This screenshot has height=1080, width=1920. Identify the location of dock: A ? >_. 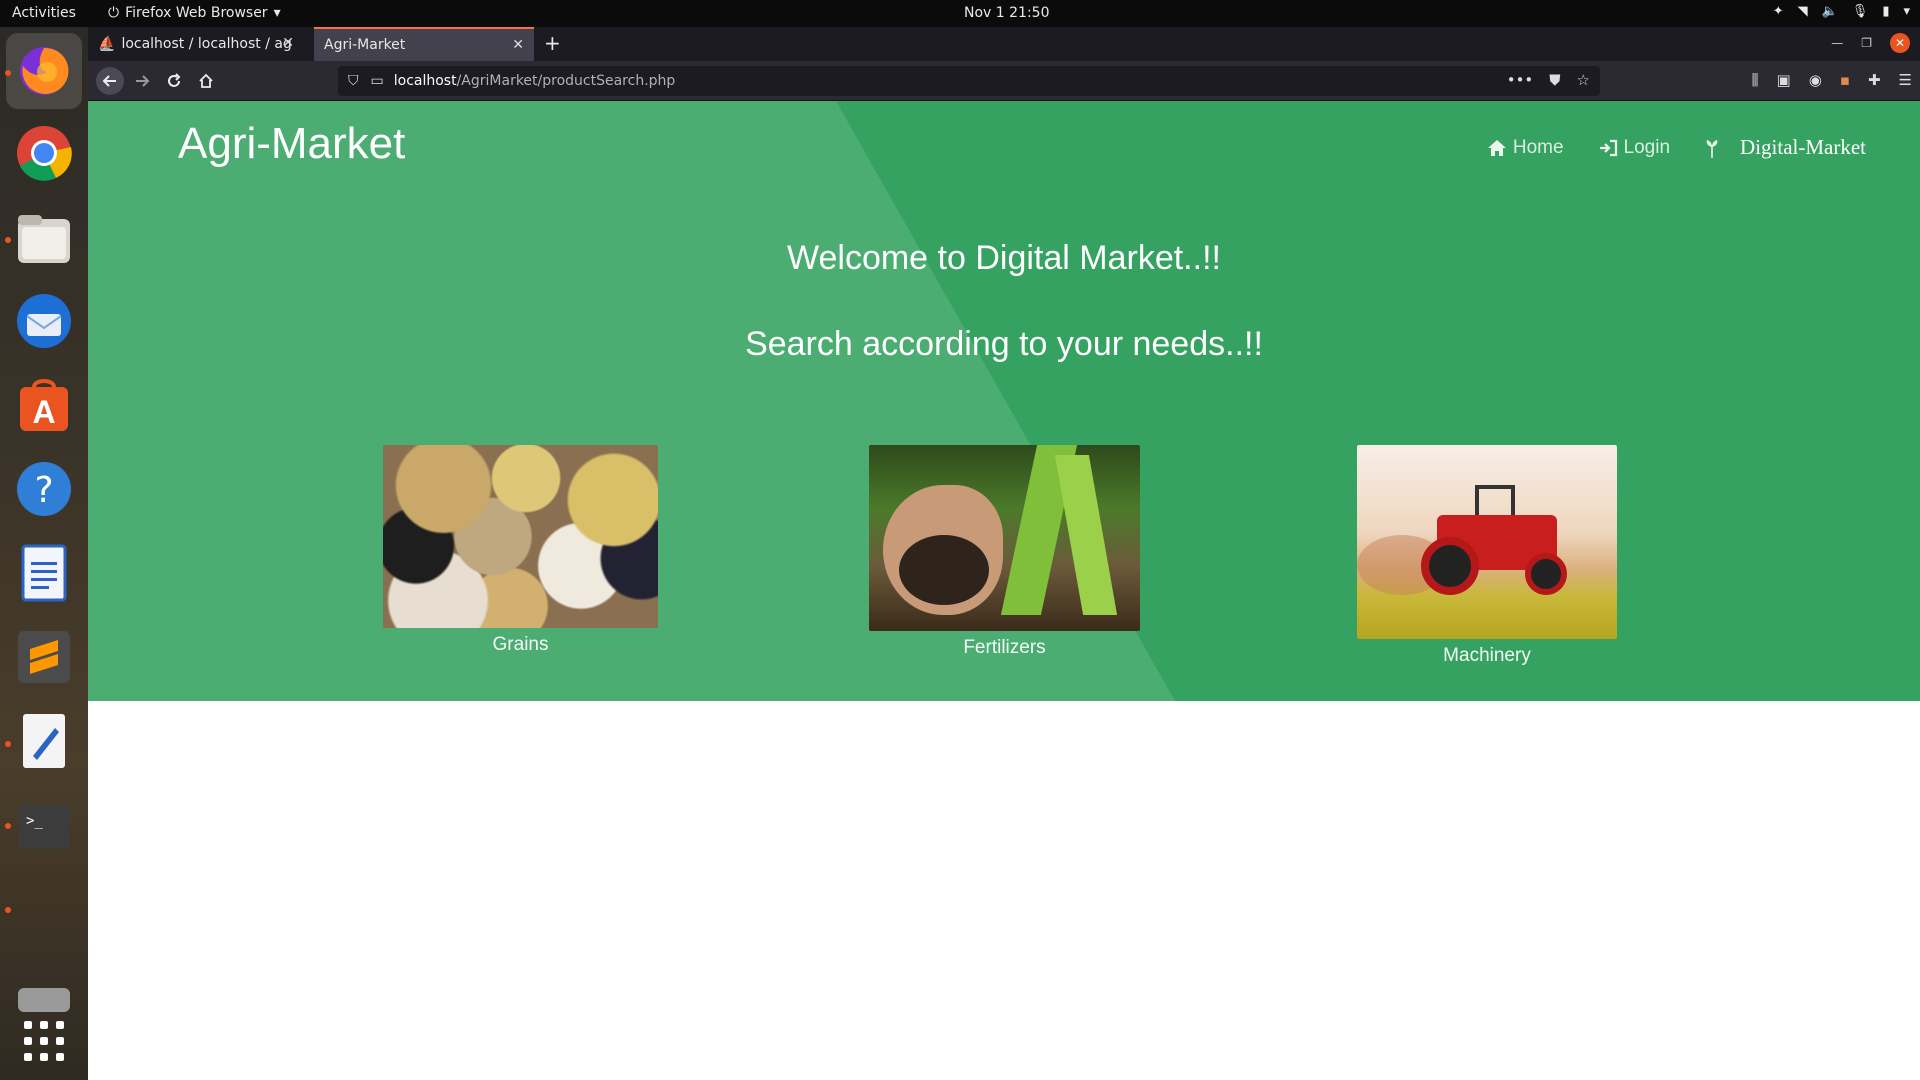
(44, 553).